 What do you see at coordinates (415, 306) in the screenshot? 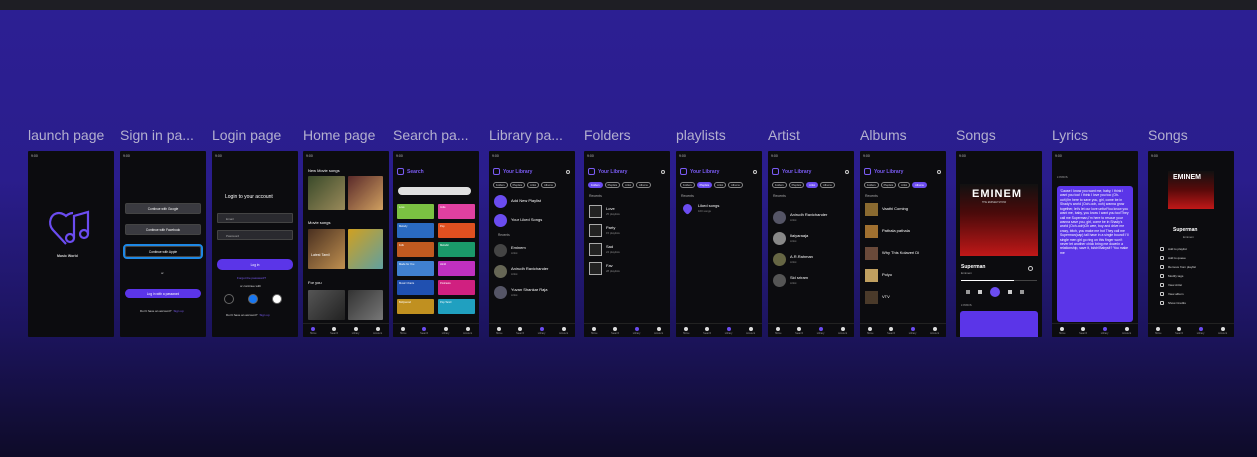
I see `genre-tile: Bollywood` at bounding box center [415, 306].